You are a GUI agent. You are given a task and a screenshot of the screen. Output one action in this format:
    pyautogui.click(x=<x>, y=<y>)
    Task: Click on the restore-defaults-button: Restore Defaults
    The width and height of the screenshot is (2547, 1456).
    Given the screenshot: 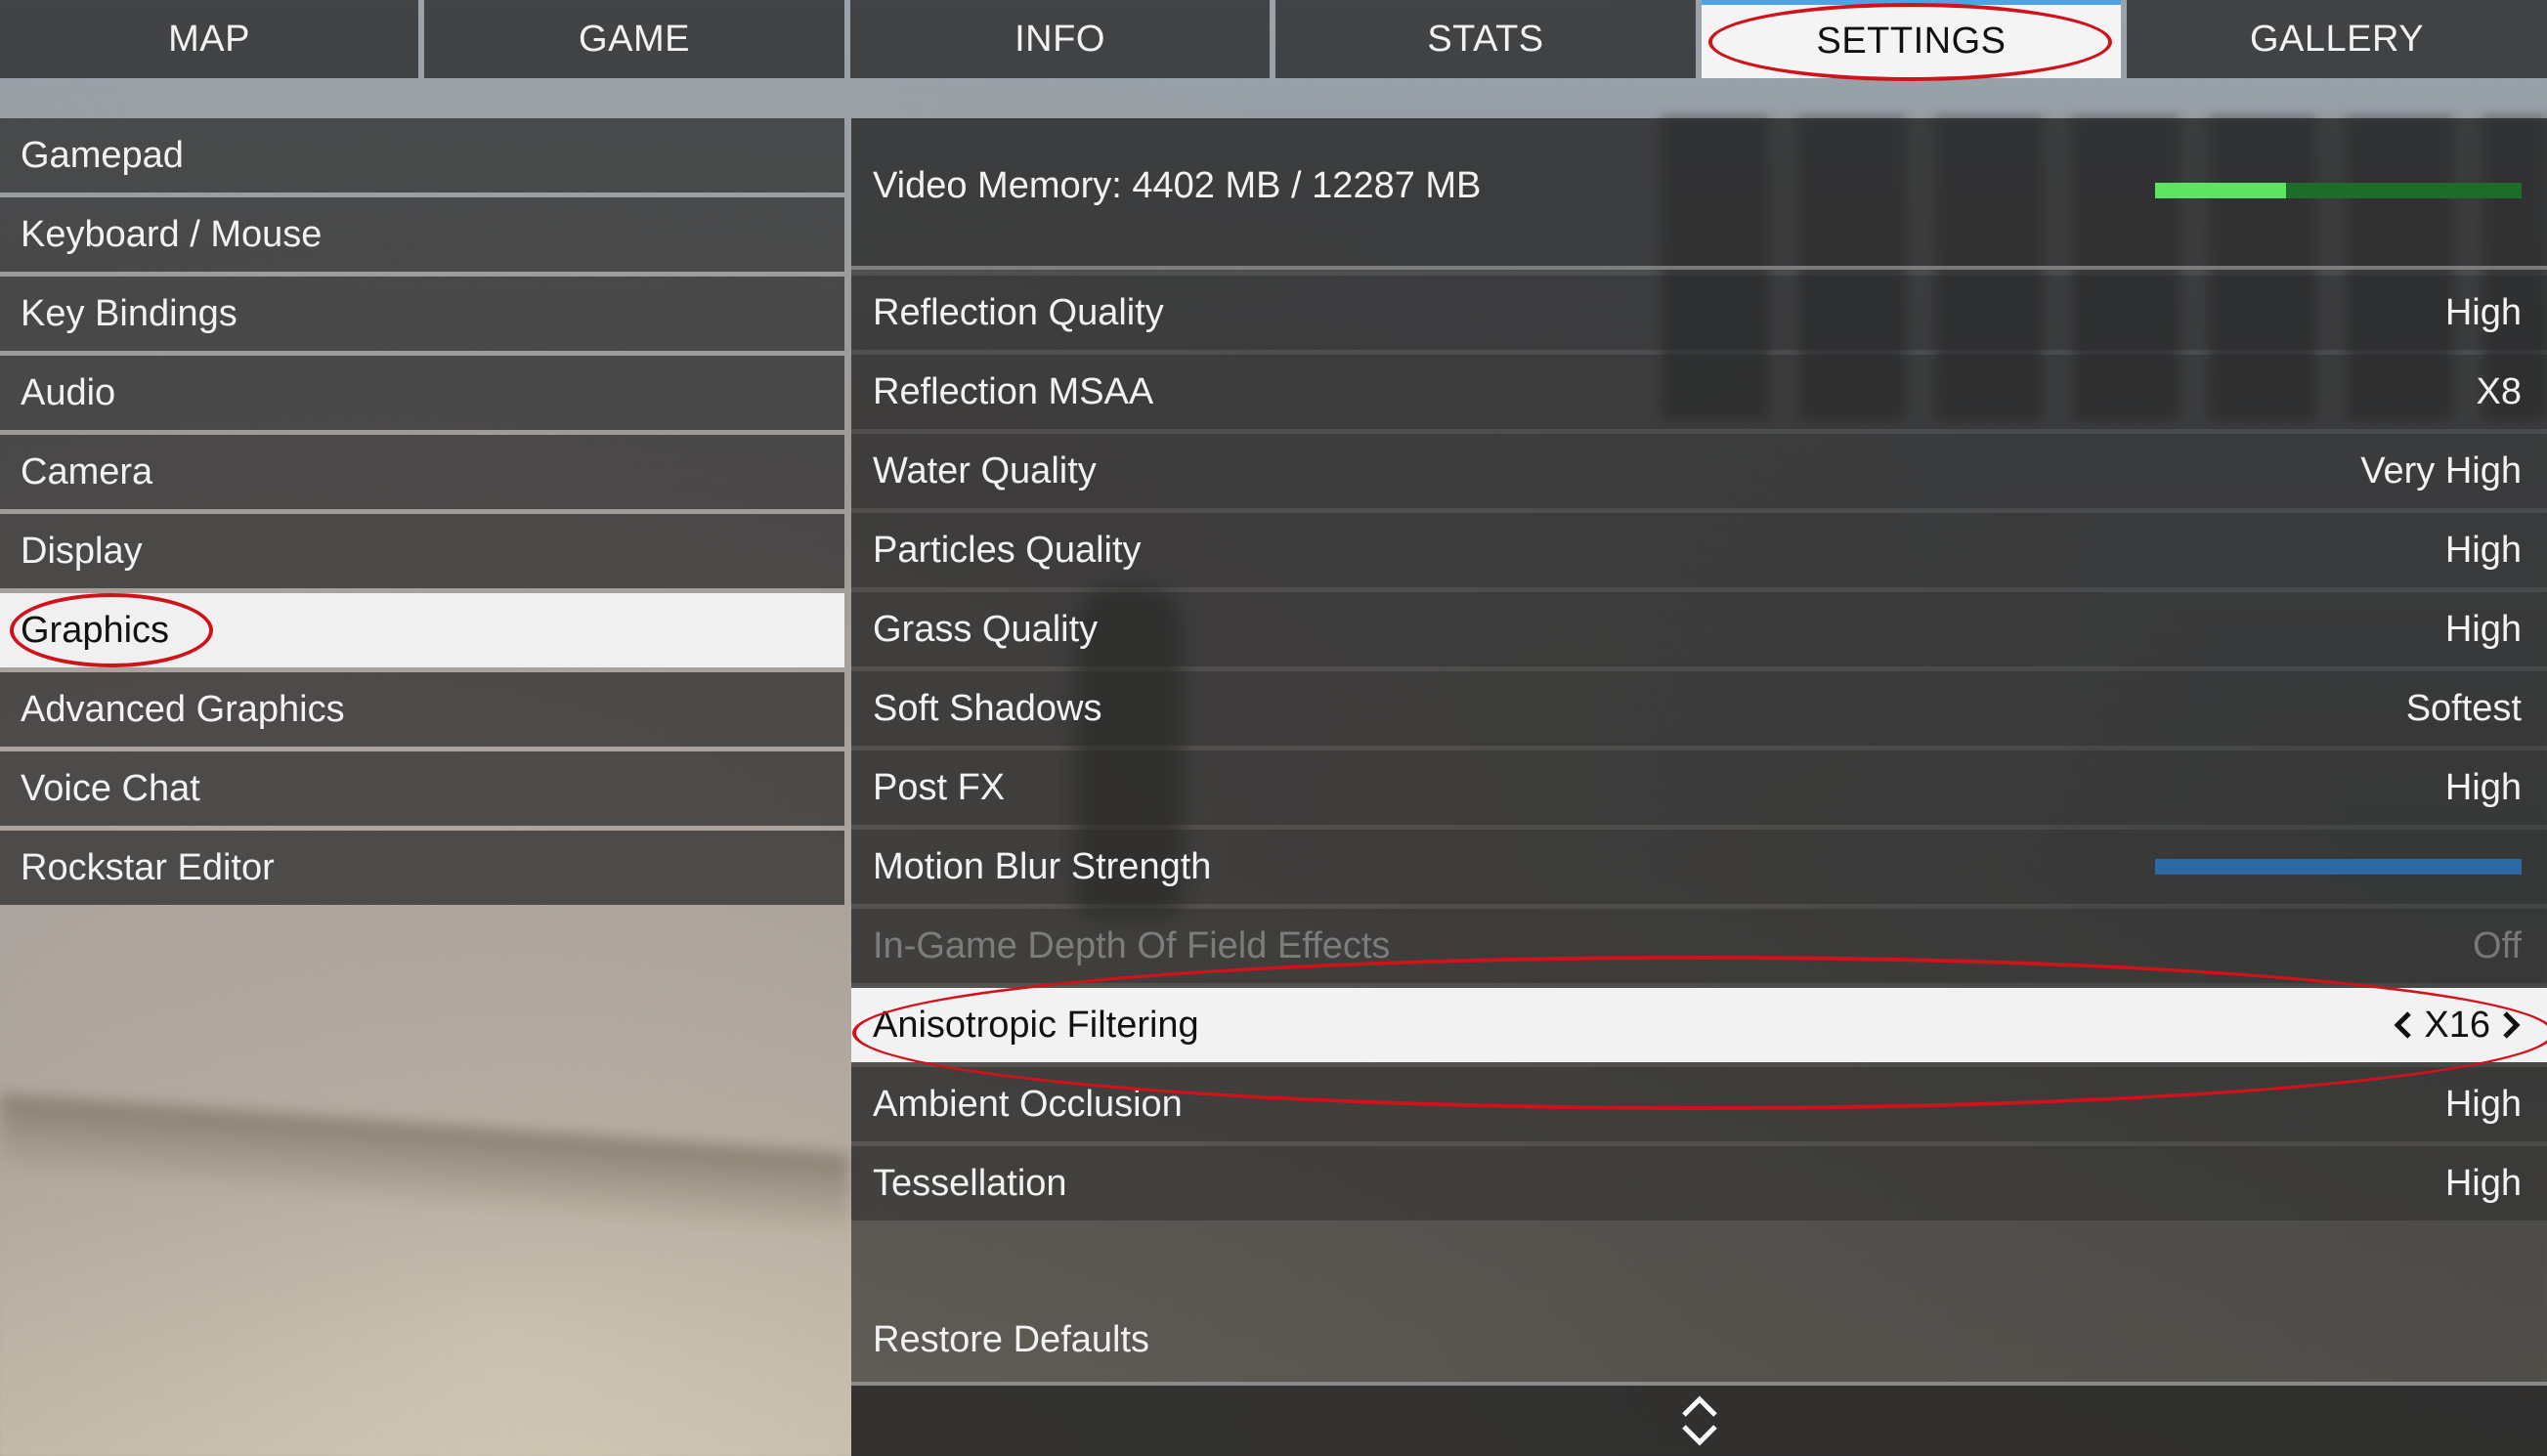 What is the action you would take?
    pyautogui.click(x=1011, y=1340)
    